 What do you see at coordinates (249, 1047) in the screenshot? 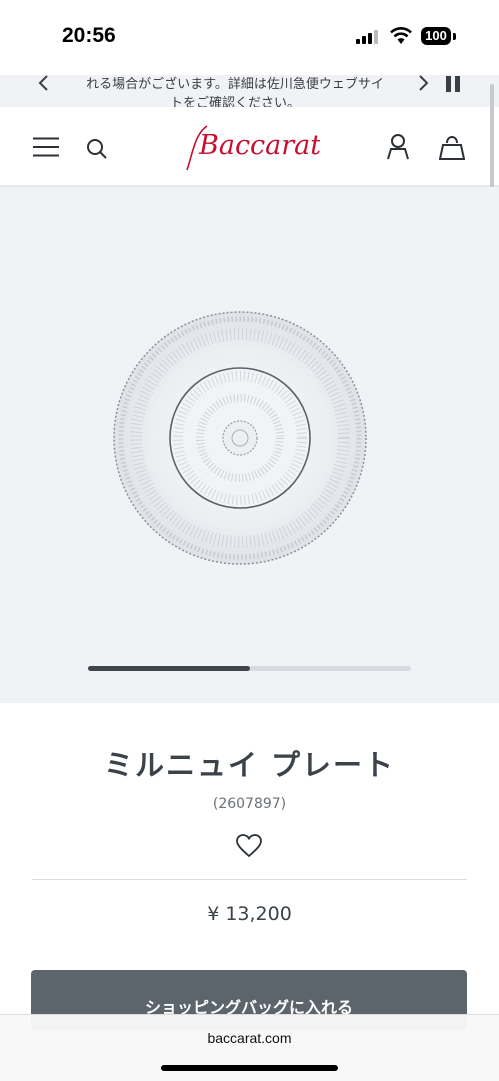
I see `browser-bottom-bar: baccarat.com` at bounding box center [249, 1047].